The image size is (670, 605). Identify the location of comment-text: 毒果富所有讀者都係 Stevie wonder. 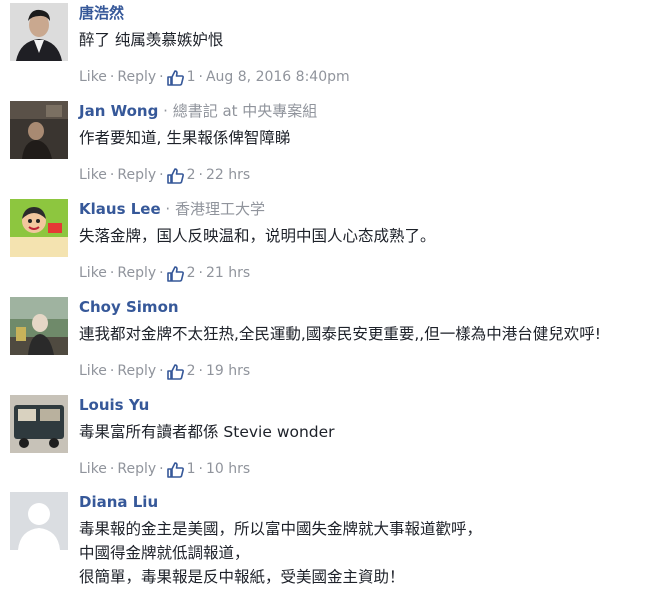
(207, 432).